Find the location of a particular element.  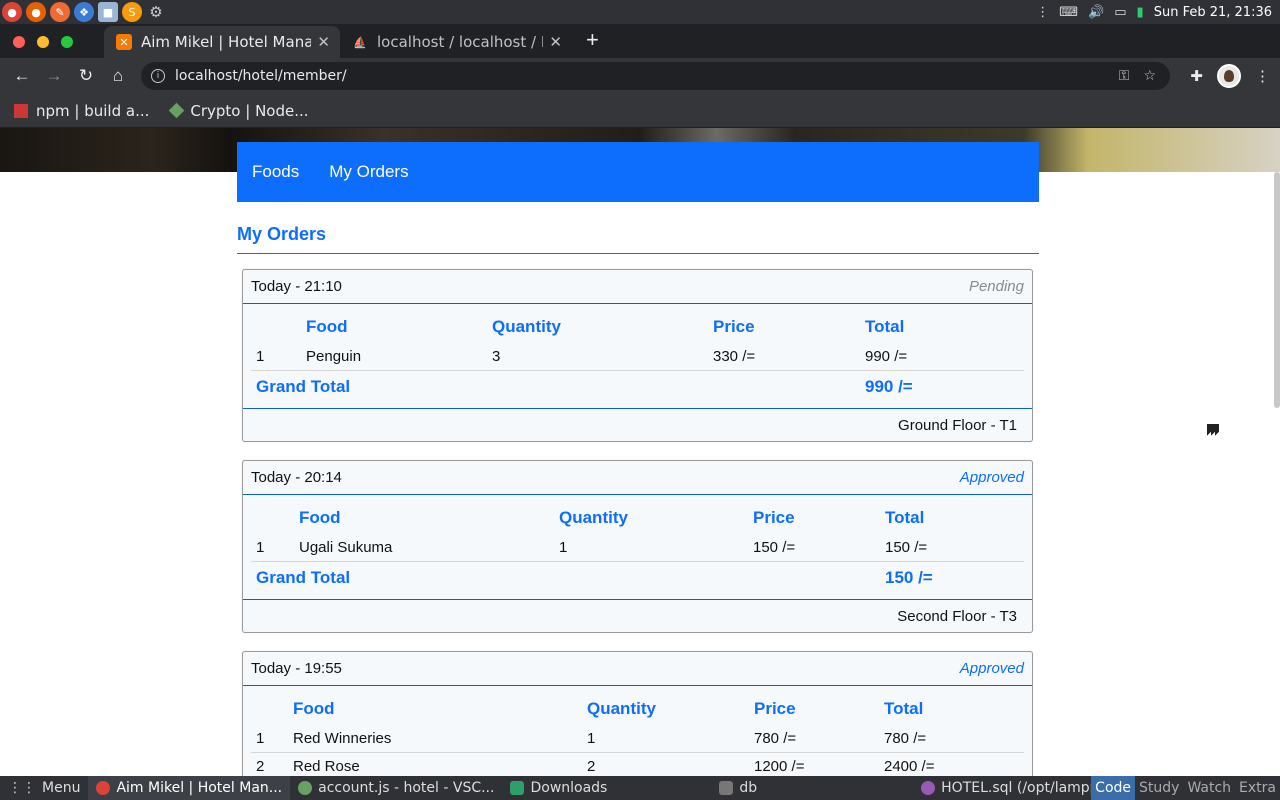

item-number: 2 is located at coordinates (269, 764).